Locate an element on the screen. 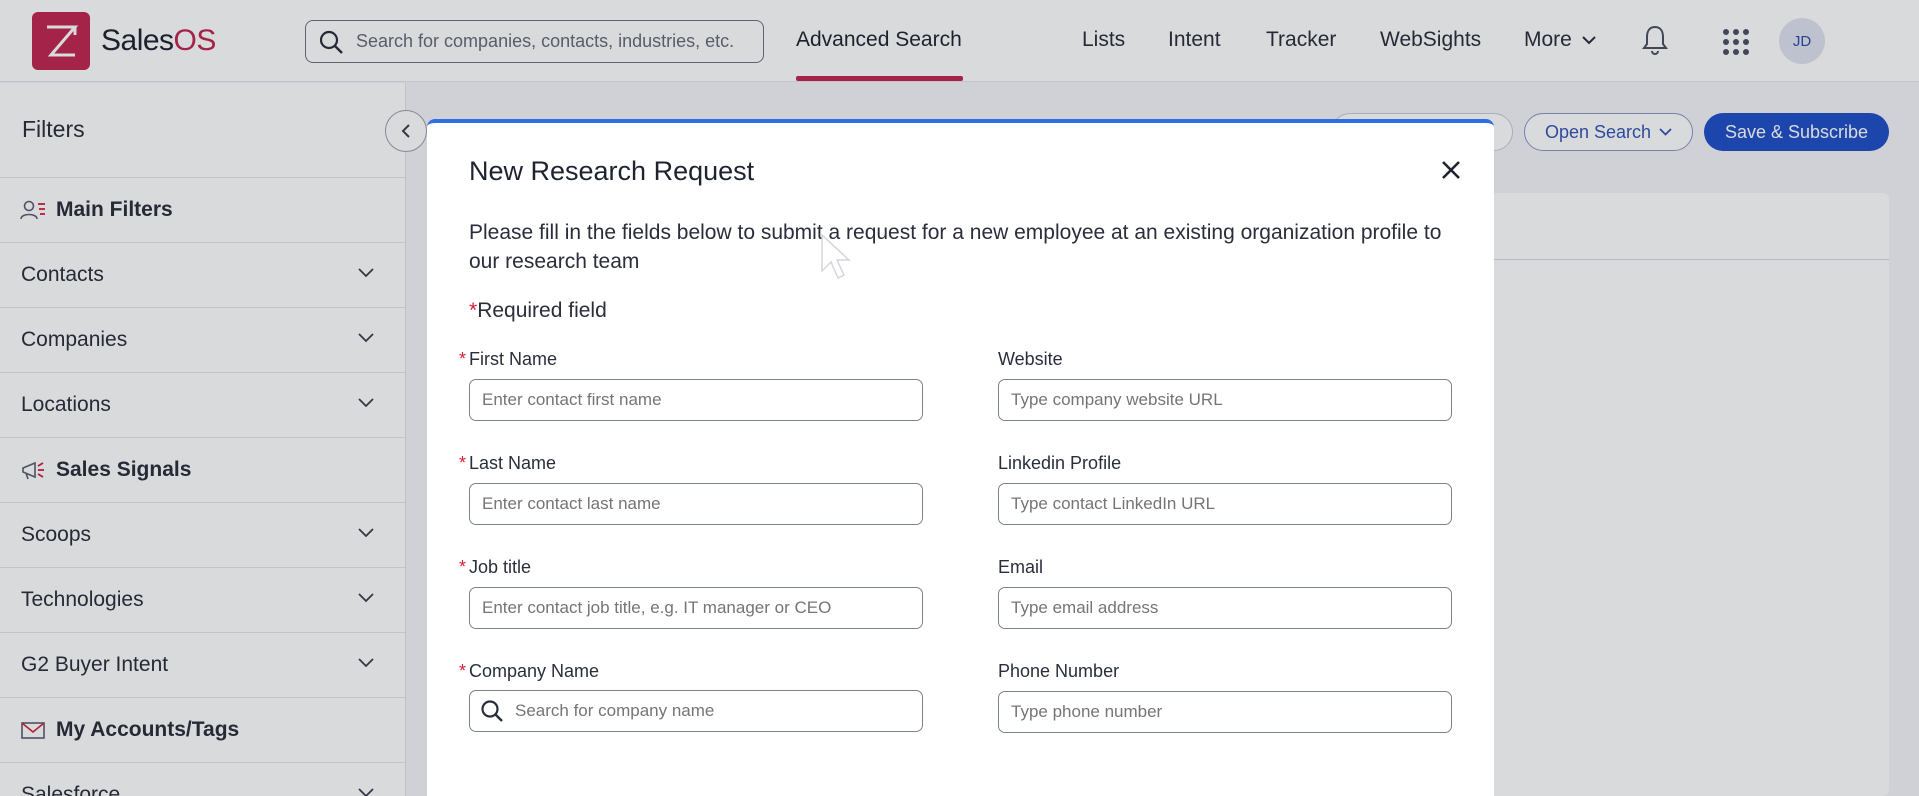 This screenshot has height=796, width=1919. modal-title: New Research Request is located at coordinates (612, 171).